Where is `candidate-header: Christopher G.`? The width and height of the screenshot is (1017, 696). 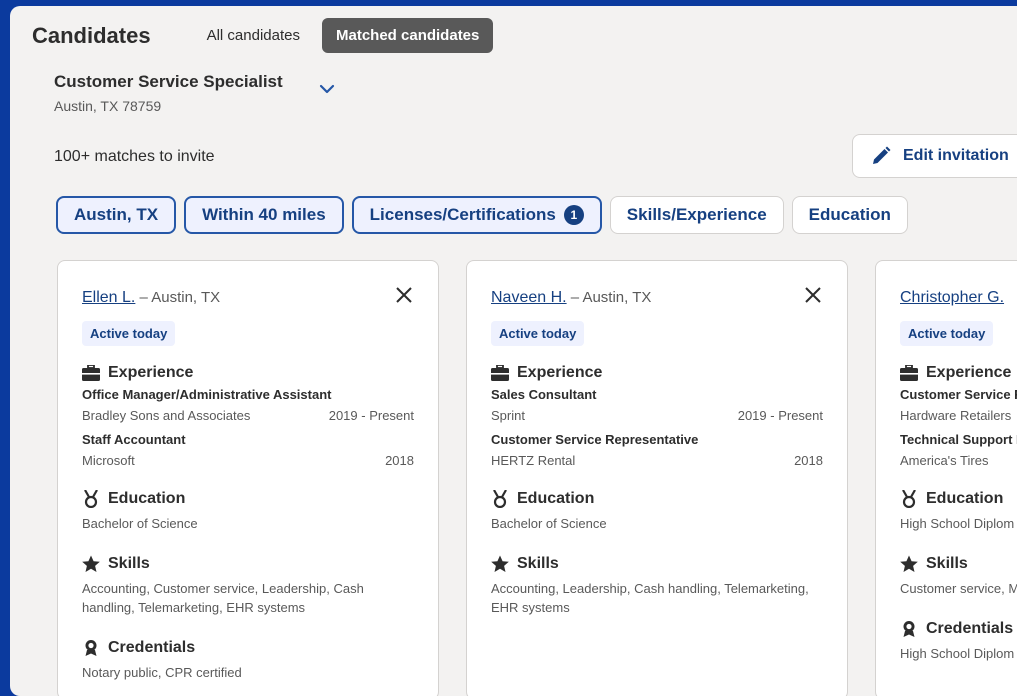 candidate-header: Christopher G. is located at coordinates (958, 300).